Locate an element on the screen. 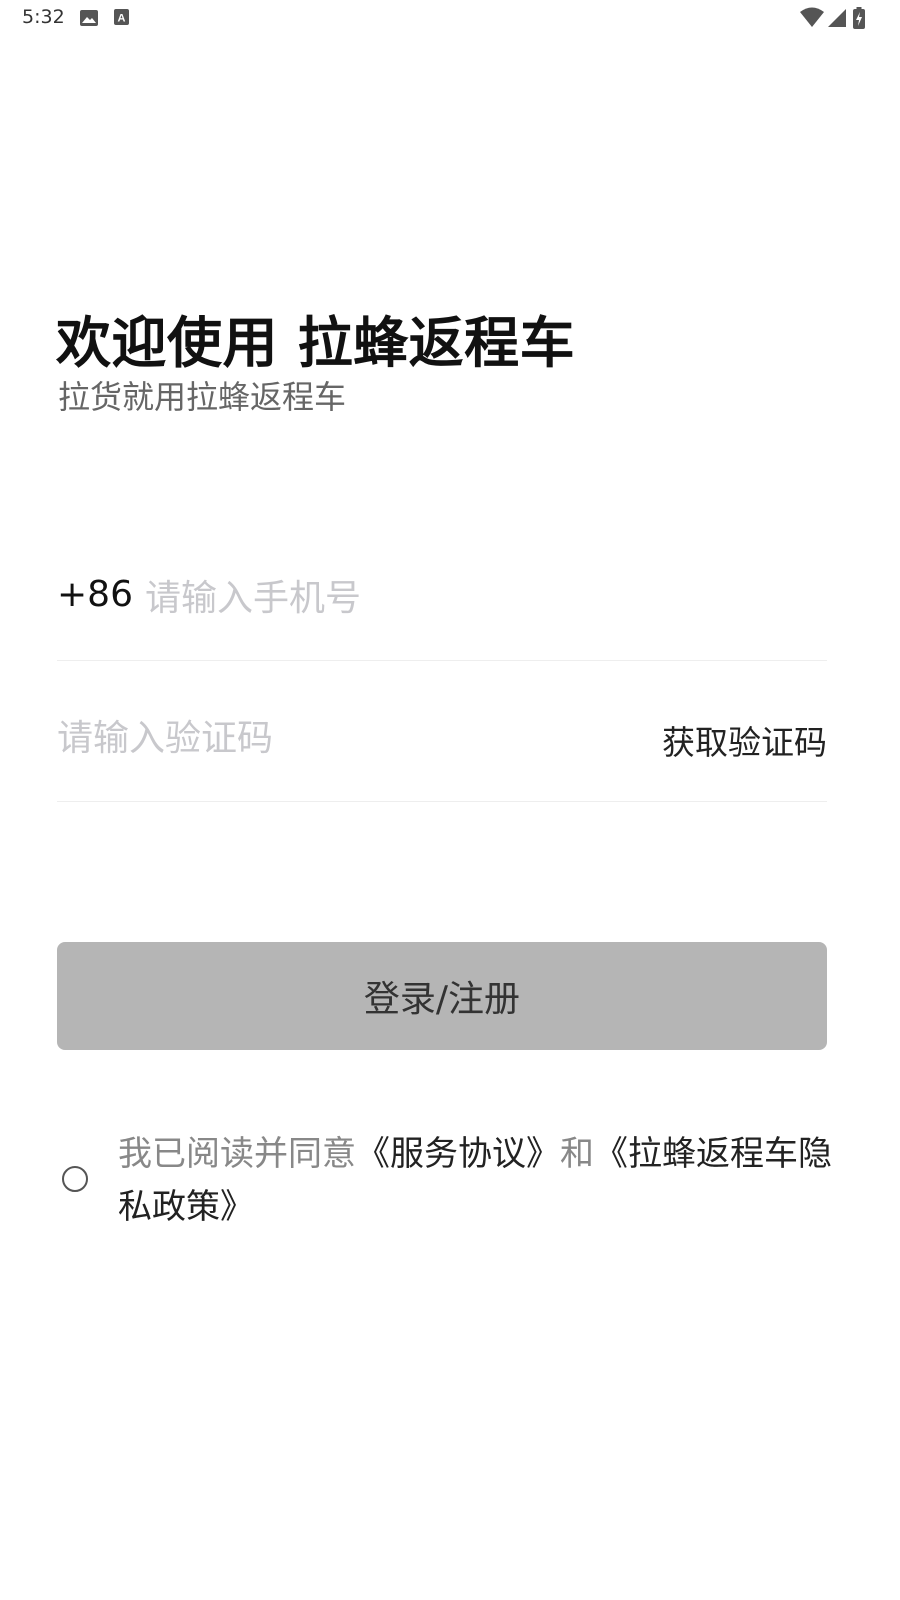 The height and width of the screenshot is (1600, 900). agreement-radio is located at coordinates (75, 1179).